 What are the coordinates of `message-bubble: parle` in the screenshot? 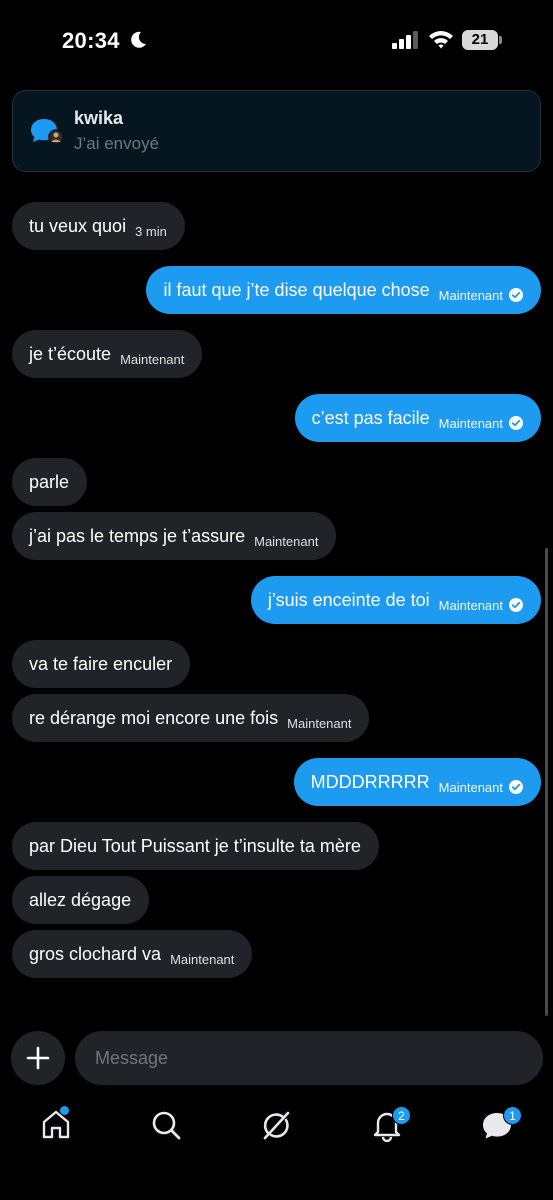 It's located at (50, 482).